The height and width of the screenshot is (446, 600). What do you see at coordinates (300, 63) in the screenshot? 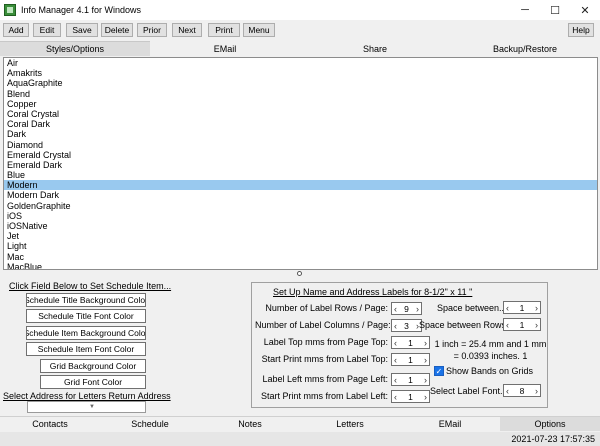
I see `list-item: Air` at bounding box center [300, 63].